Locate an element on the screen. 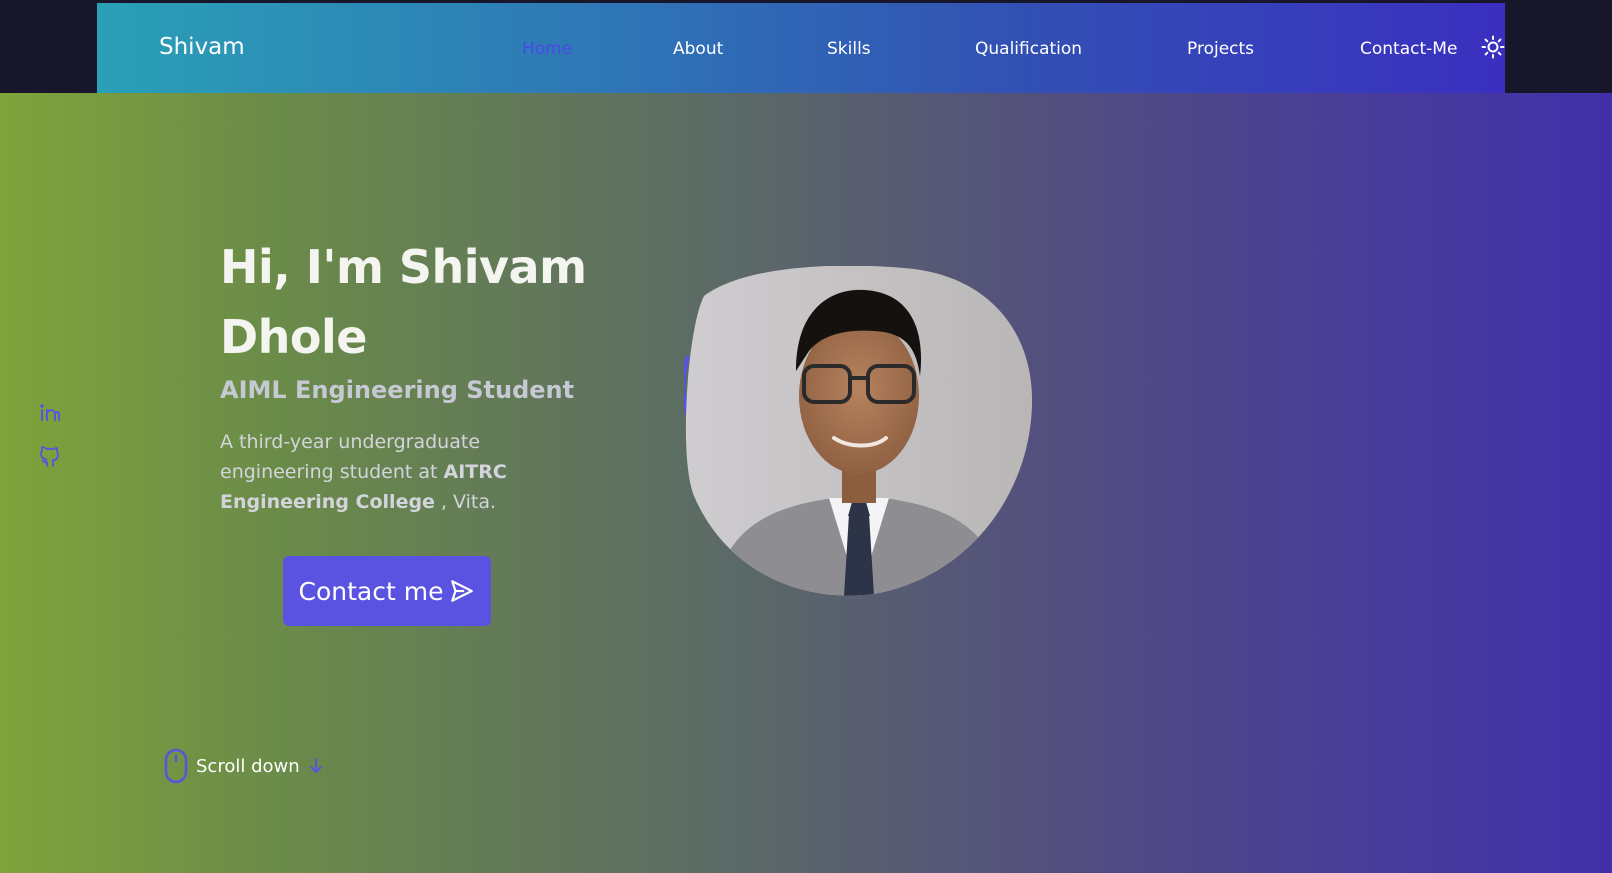 The width and height of the screenshot is (1612, 873). arrow-down-icon is located at coordinates (315, 765).